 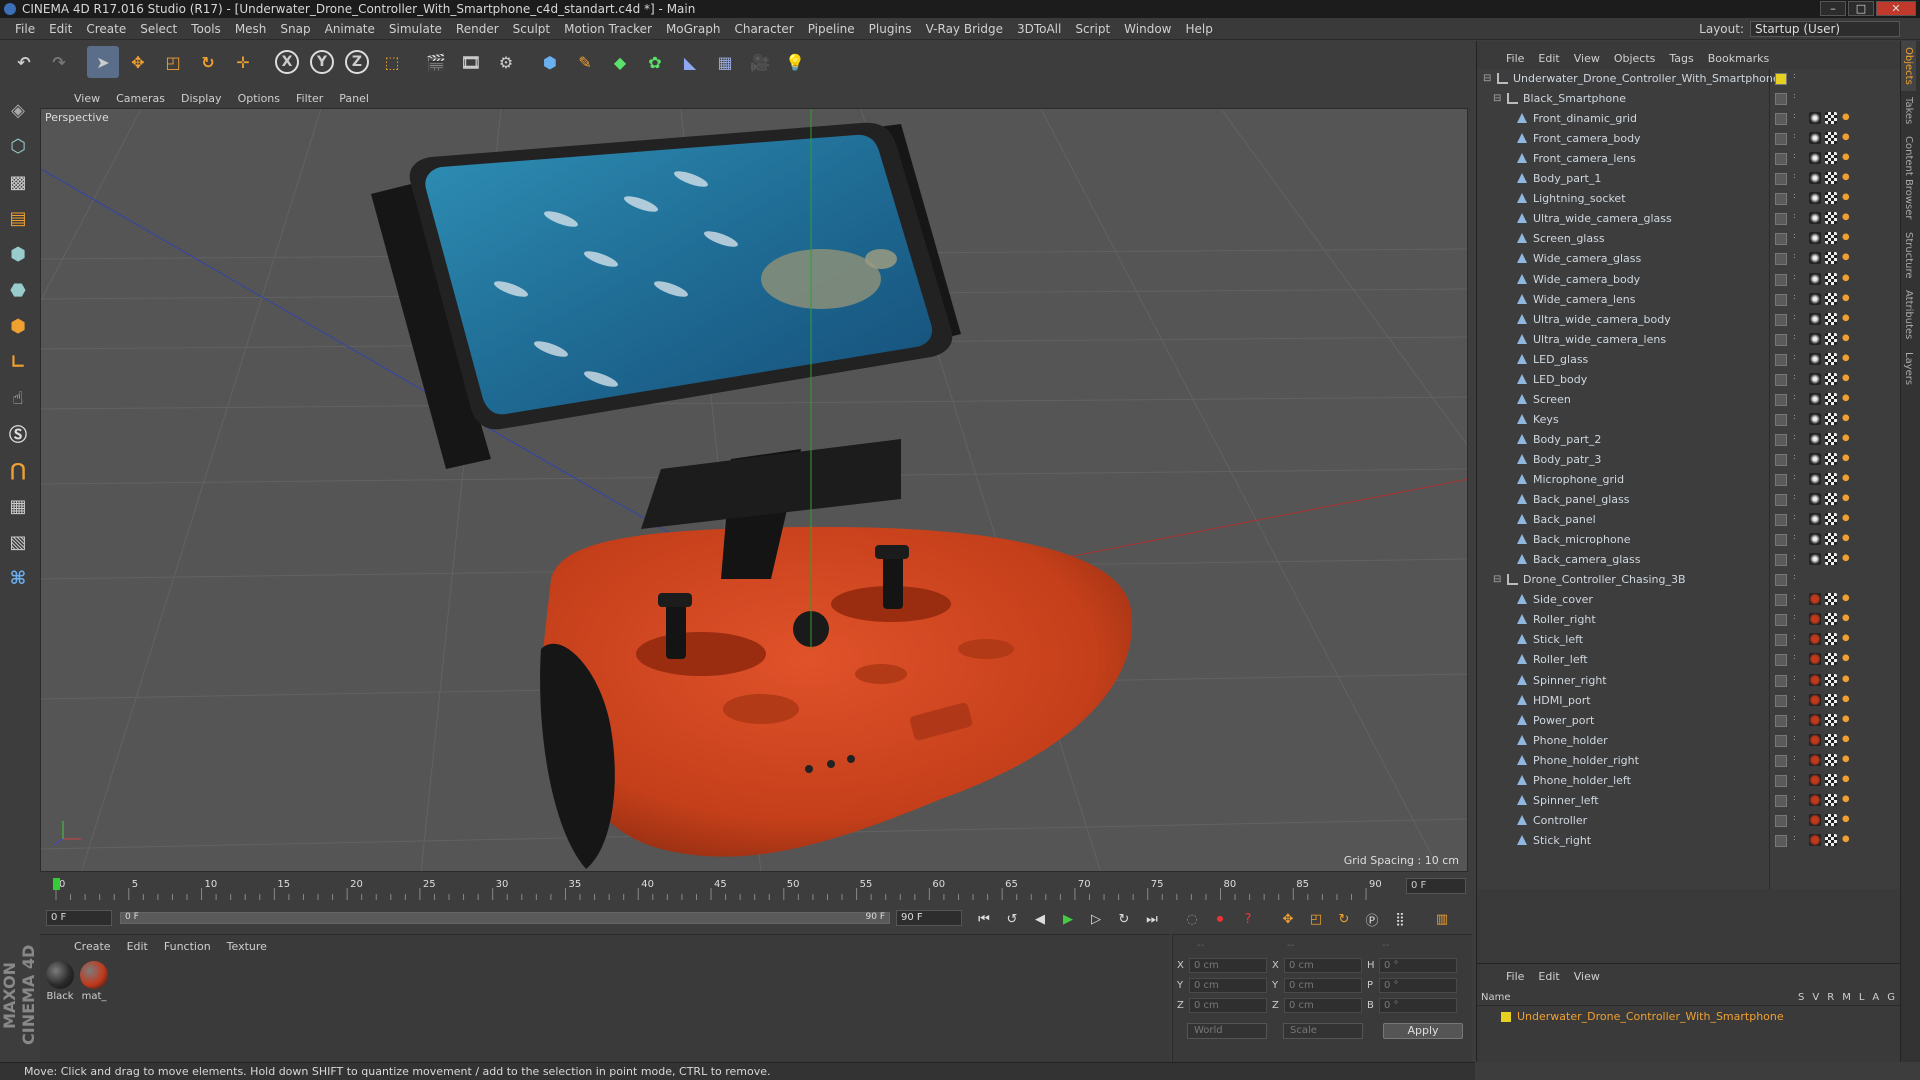 I want to click on object-menu-bookmarks: Bookmarks, so click(x=1738, y=58).